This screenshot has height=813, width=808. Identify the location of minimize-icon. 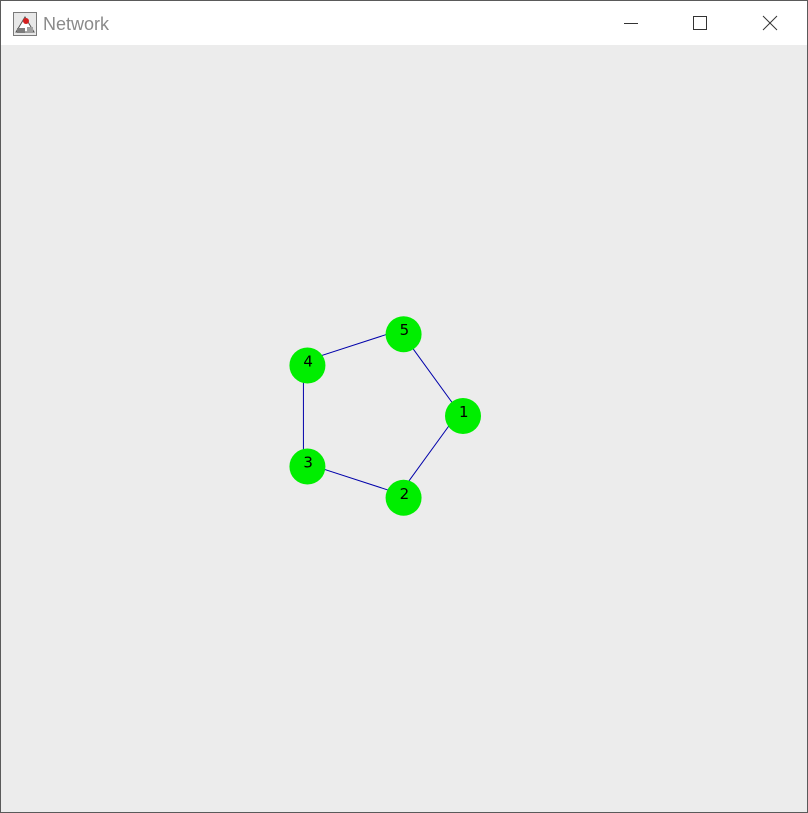
(631, 23).